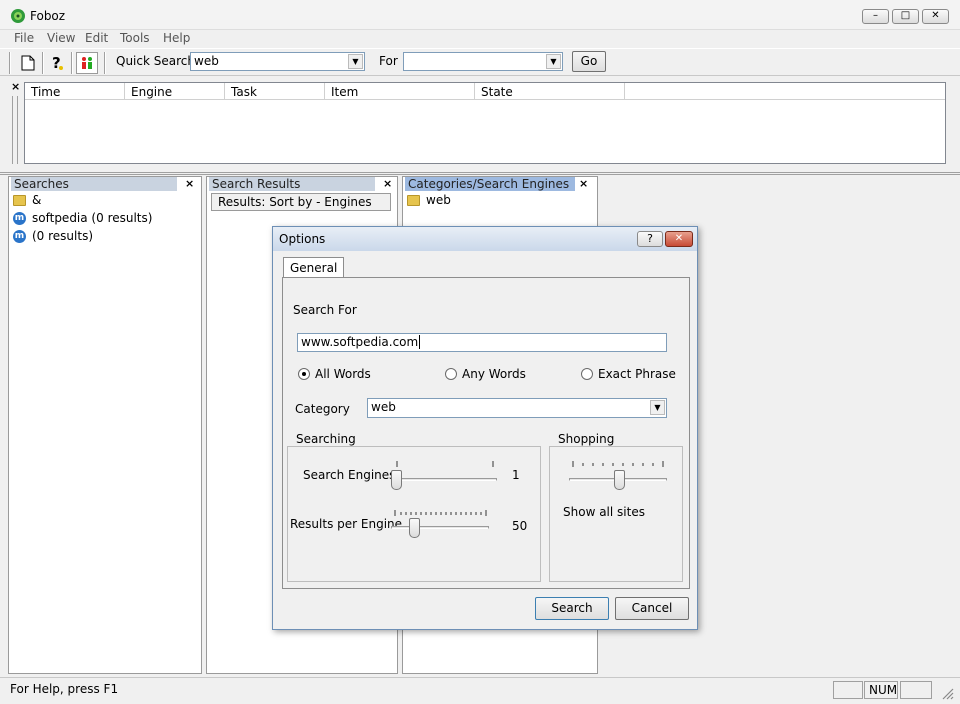 This screenshot has height=704, width=960. Describe the element at coordinates (679, 239) in the screenshot. I see `dialog-close-button: ✕` at that location.